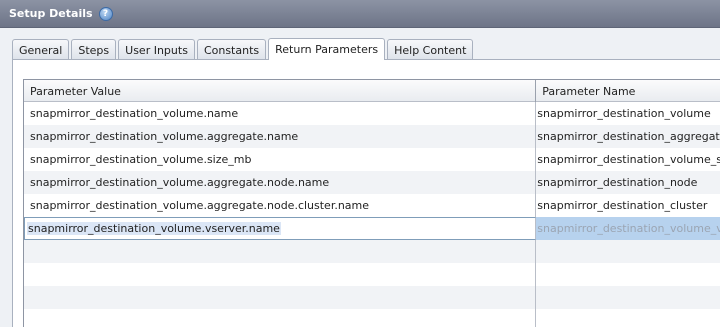  I want to click on tab-return-parameters: Return Parameters, so click(327, 49).